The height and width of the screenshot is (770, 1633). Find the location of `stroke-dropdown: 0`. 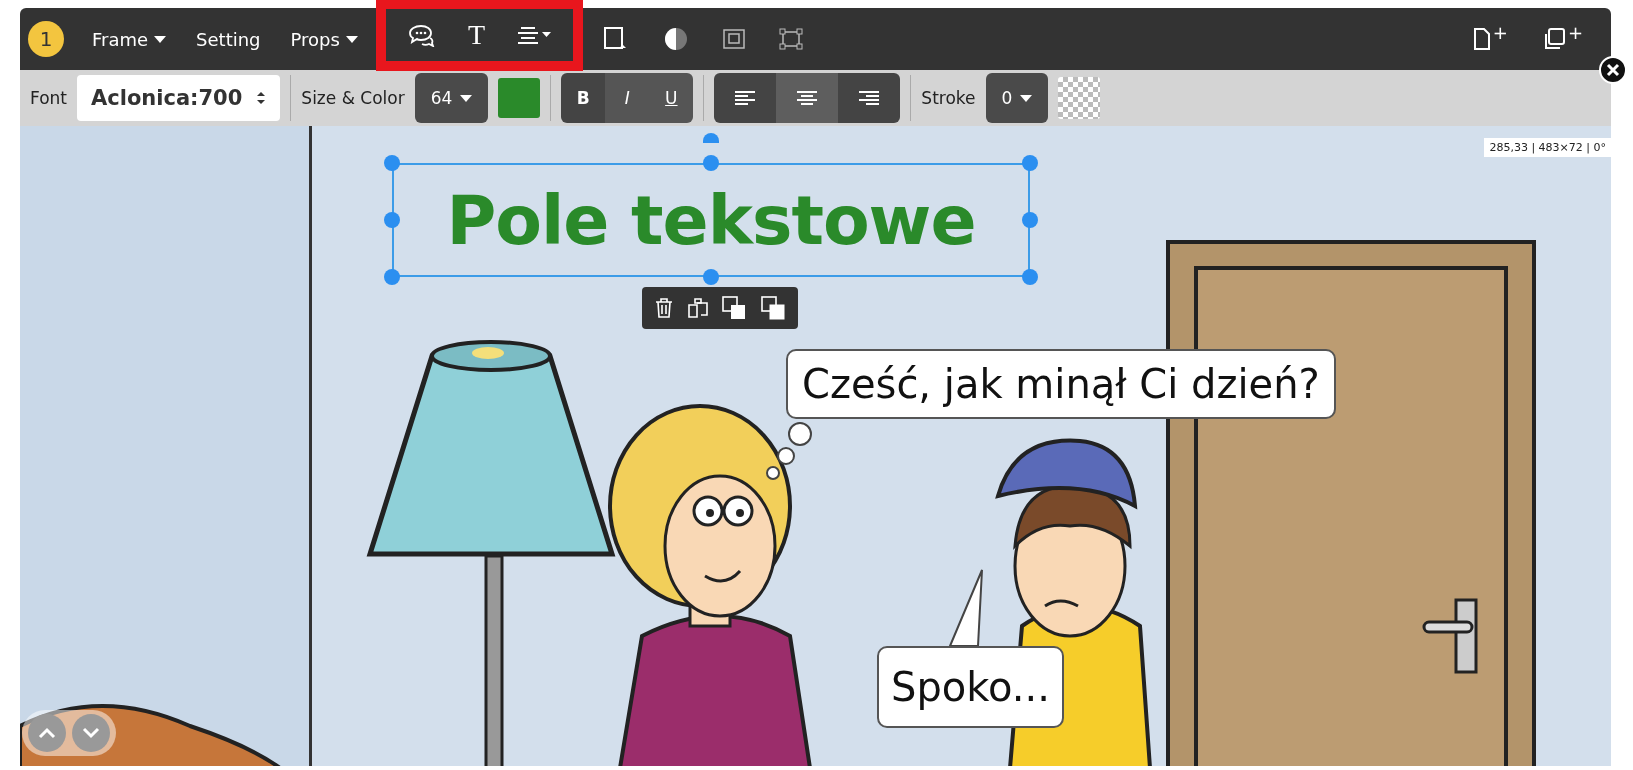

stroke-dropdown: 0 is located at coordinates (1017, 98).